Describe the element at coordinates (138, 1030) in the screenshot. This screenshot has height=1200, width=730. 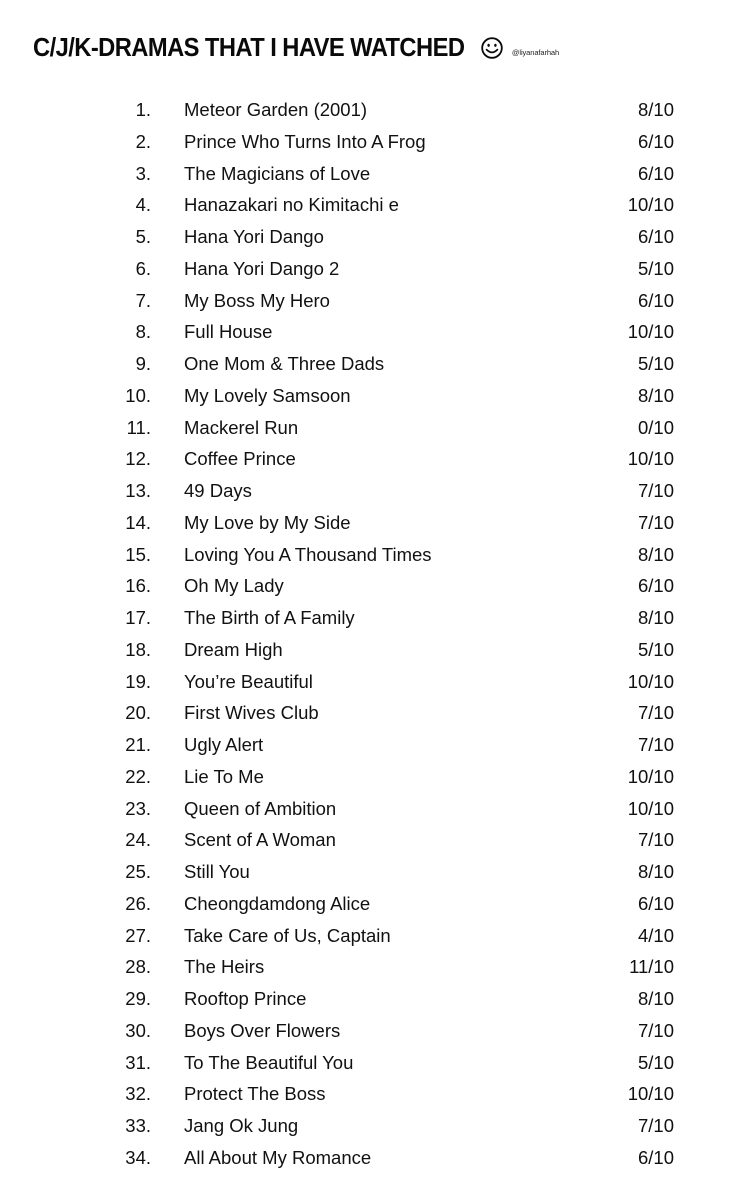
I see `item-number: 30.` at that location.